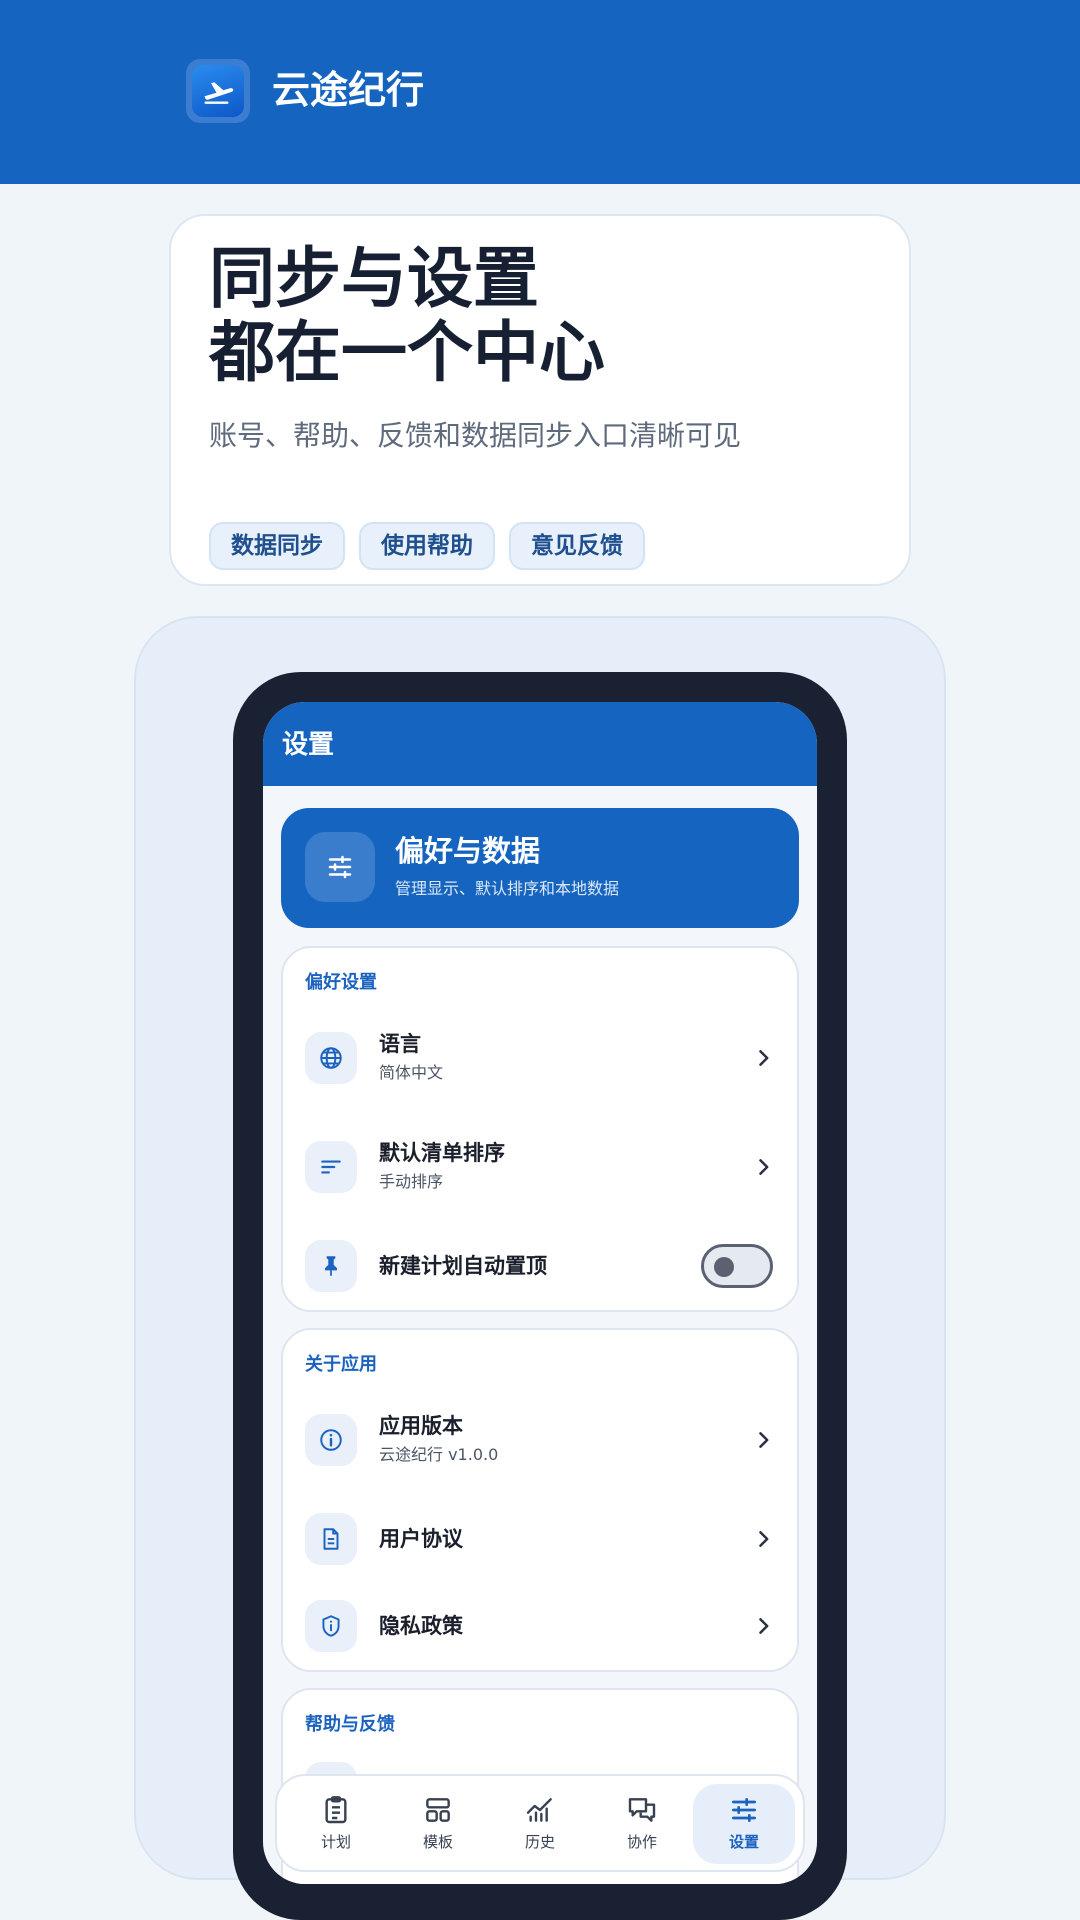 The height and width of the screenshot is (1920, 1080). Describe the element at coordinates (341, 982) in the screenshot. I see `section-title: 偏好设置` at that location.